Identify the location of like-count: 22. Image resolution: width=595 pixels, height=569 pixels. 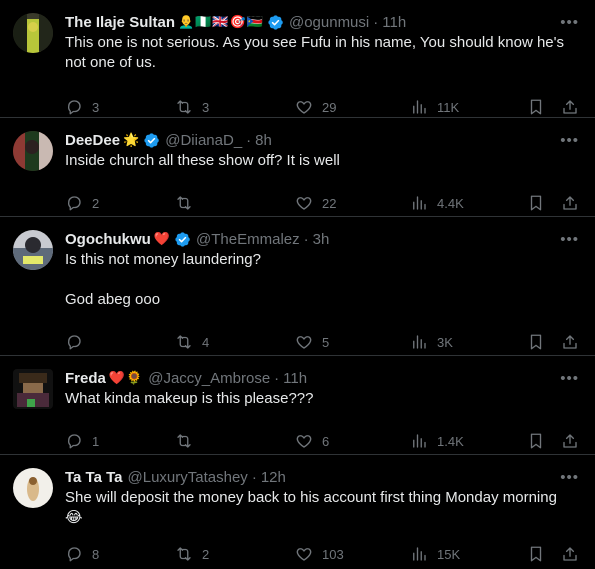
(329, 203).